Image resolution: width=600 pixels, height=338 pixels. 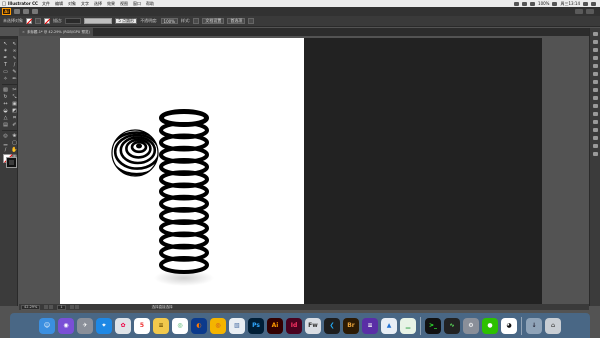 What do you see at coordinates (98, 4) in the screenshot?
I see `menu-select: 选择` at bounding box center [98, 4].